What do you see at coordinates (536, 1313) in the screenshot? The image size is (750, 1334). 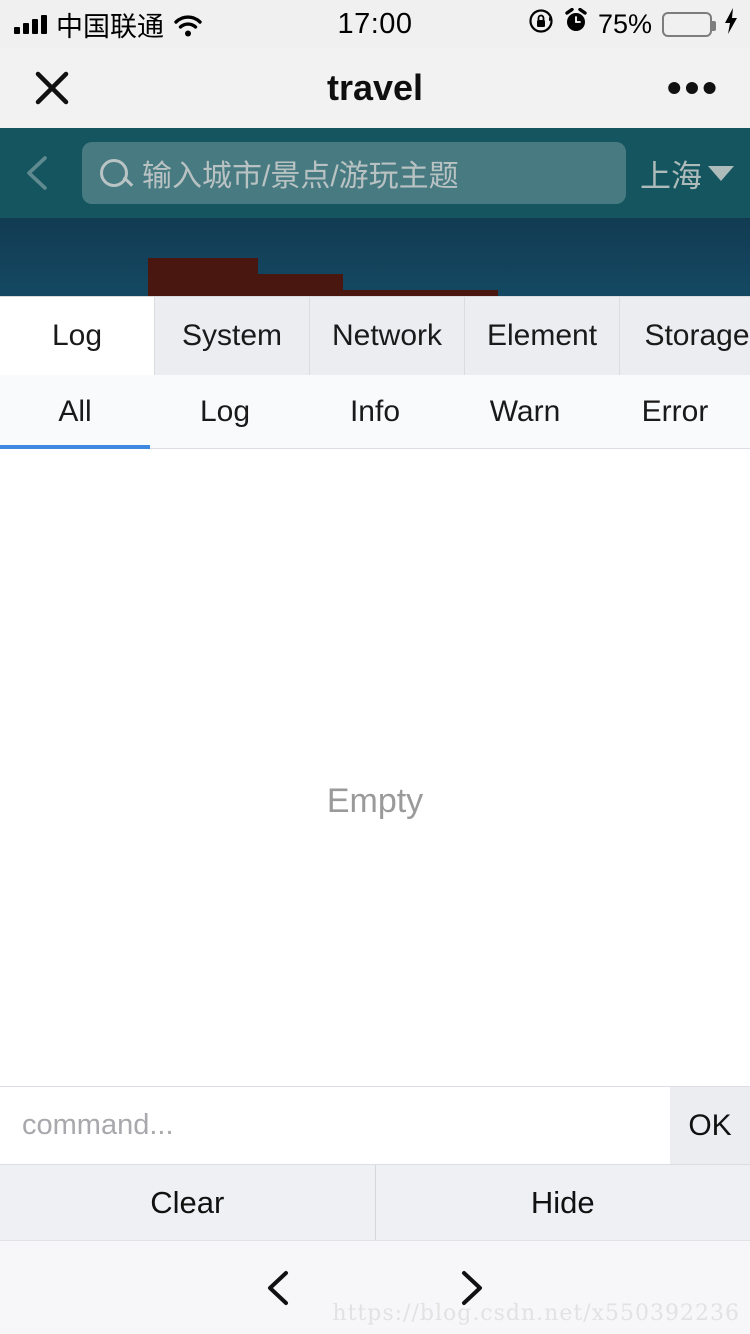 I see `watermark: https://blog.csdn.net/x550392236` at bounding box center [536, 1313].